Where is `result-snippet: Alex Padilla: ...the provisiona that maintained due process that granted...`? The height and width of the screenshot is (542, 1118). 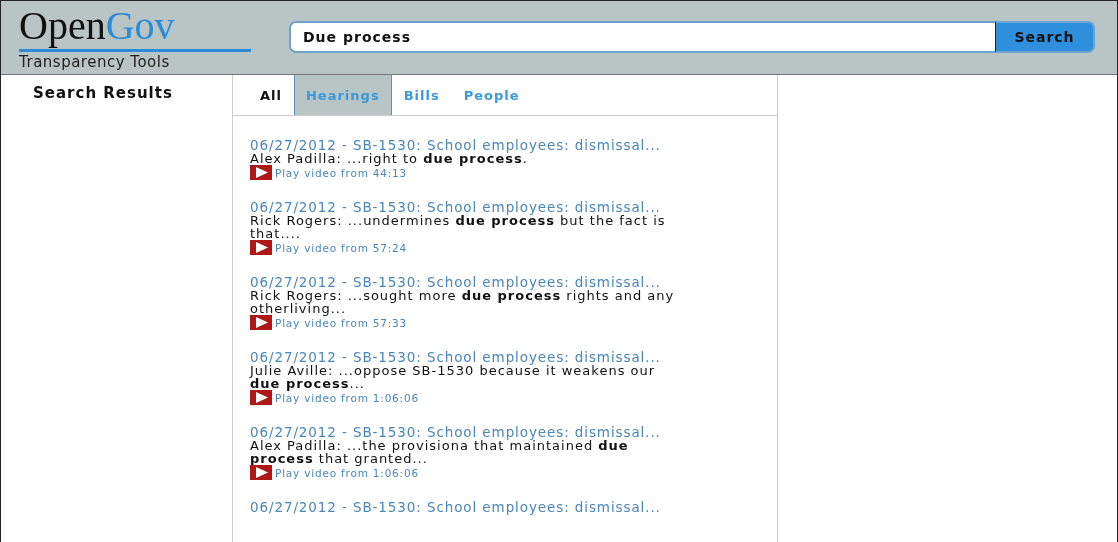
result-snippet: Alex Padilla: ...the provisiona that maintained due process that granted... is located at coordinates (440, 452).